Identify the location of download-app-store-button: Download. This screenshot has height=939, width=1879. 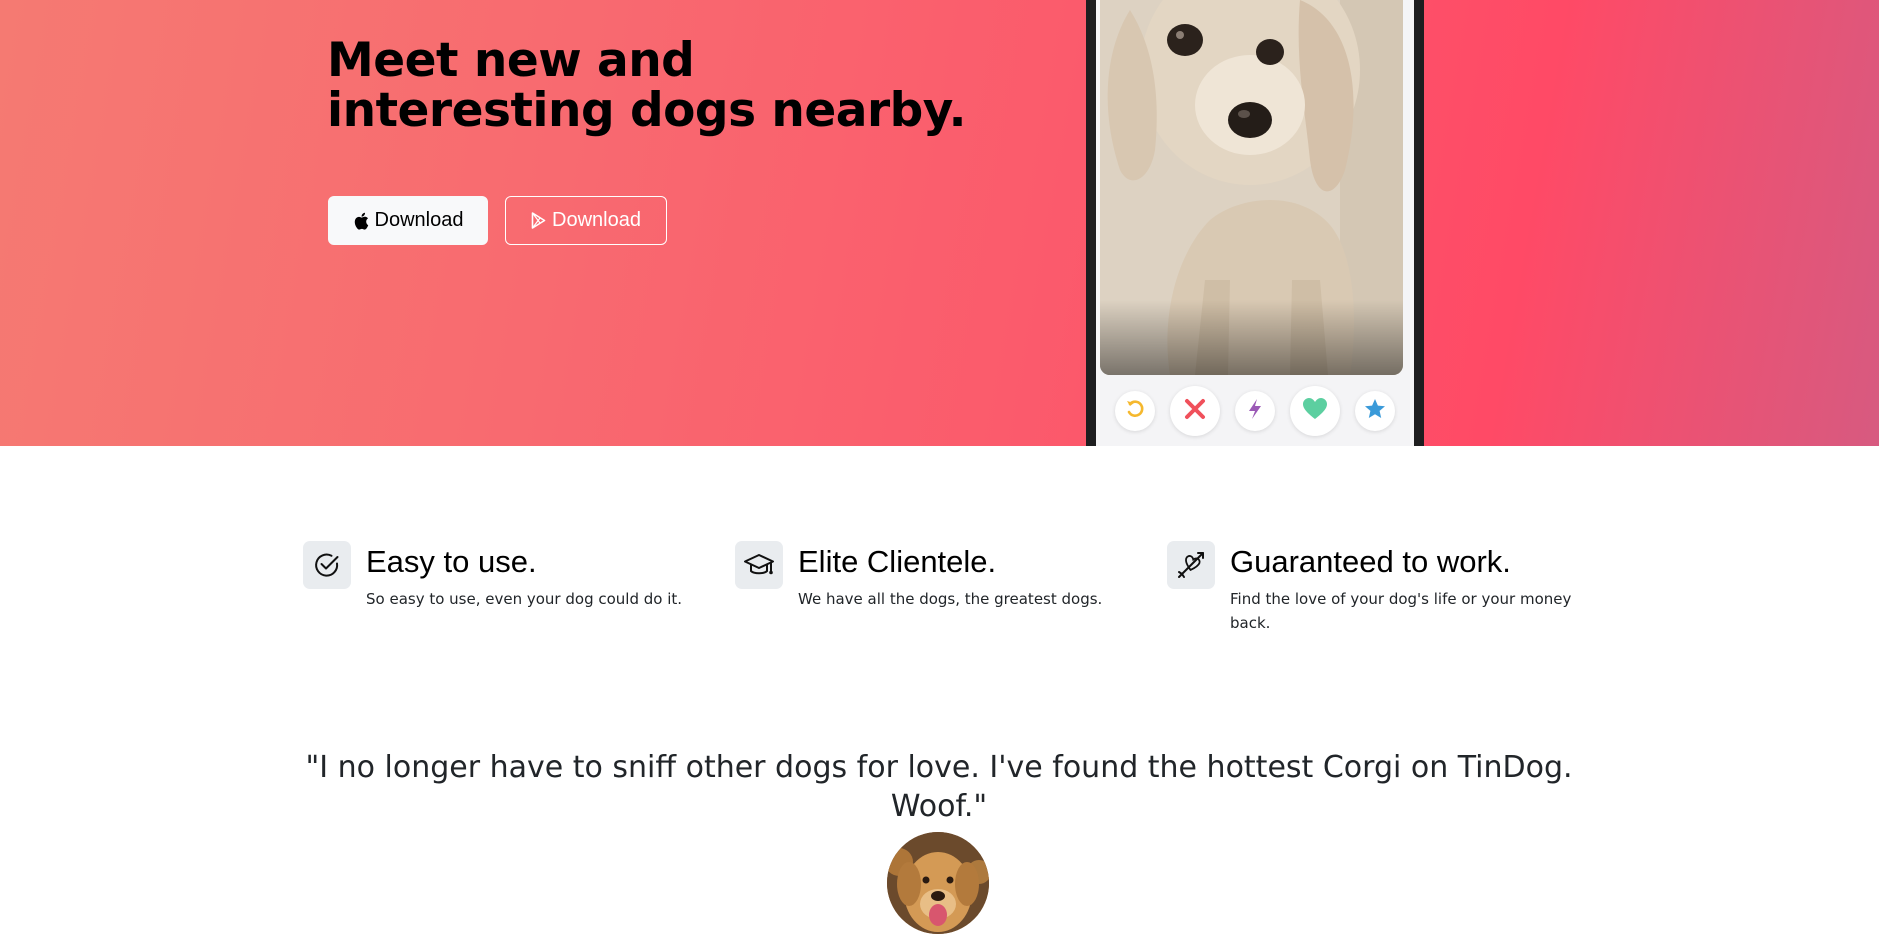
(408, 220).